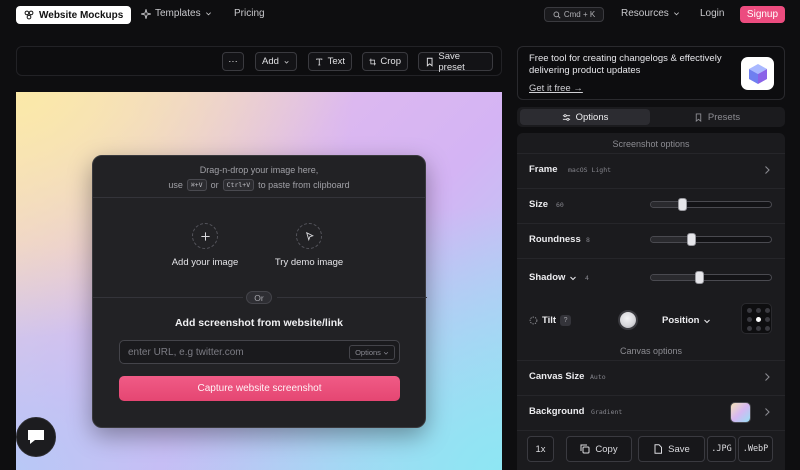  Describe the element at coordinates (233, 352) in the screenshot. I see `url-input` at that location.